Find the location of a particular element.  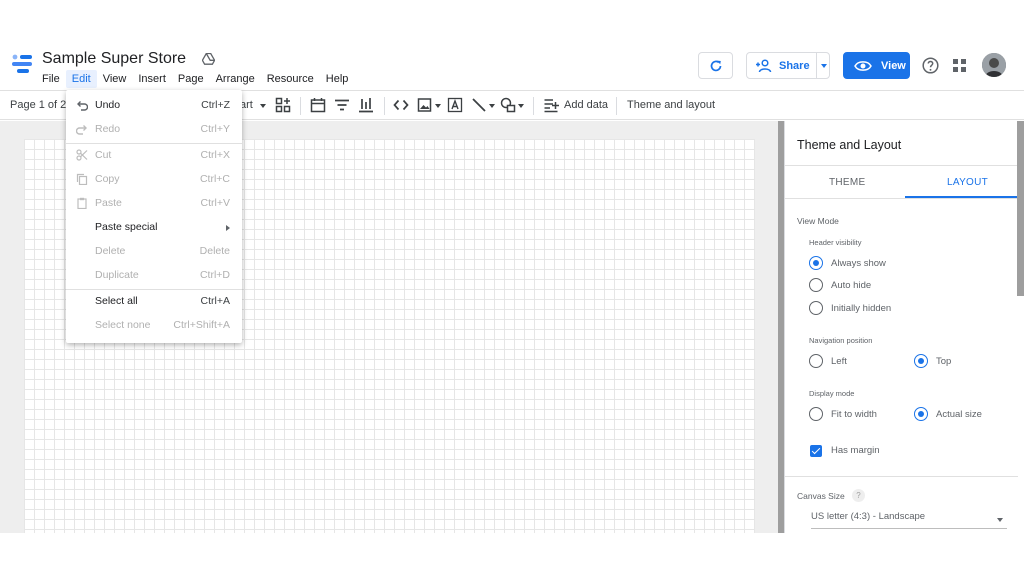

top-blank-band is located at coordinates (512, 21).